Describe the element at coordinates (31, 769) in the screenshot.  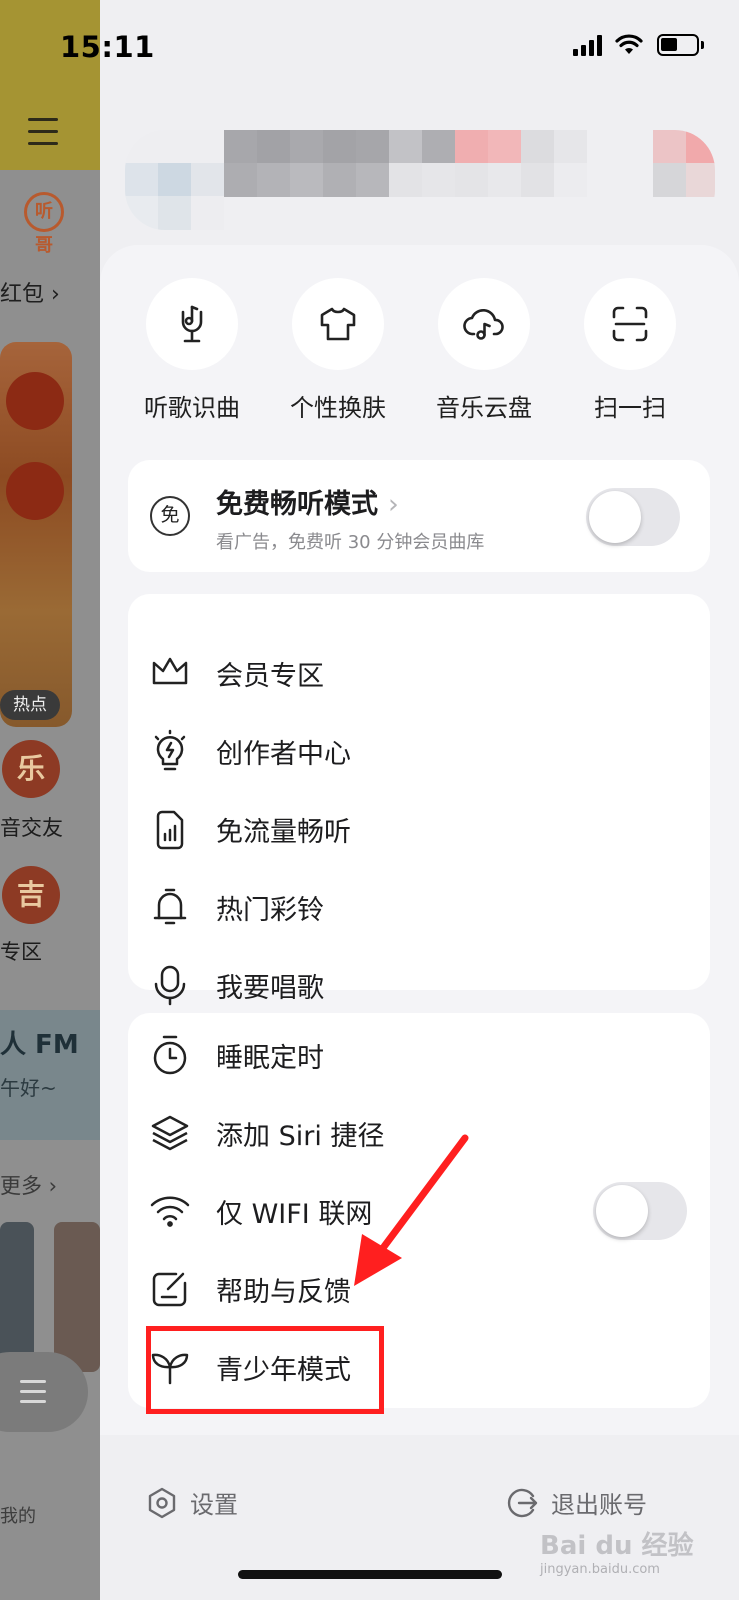
I see `bg-circle-icon: 乐` at that location.